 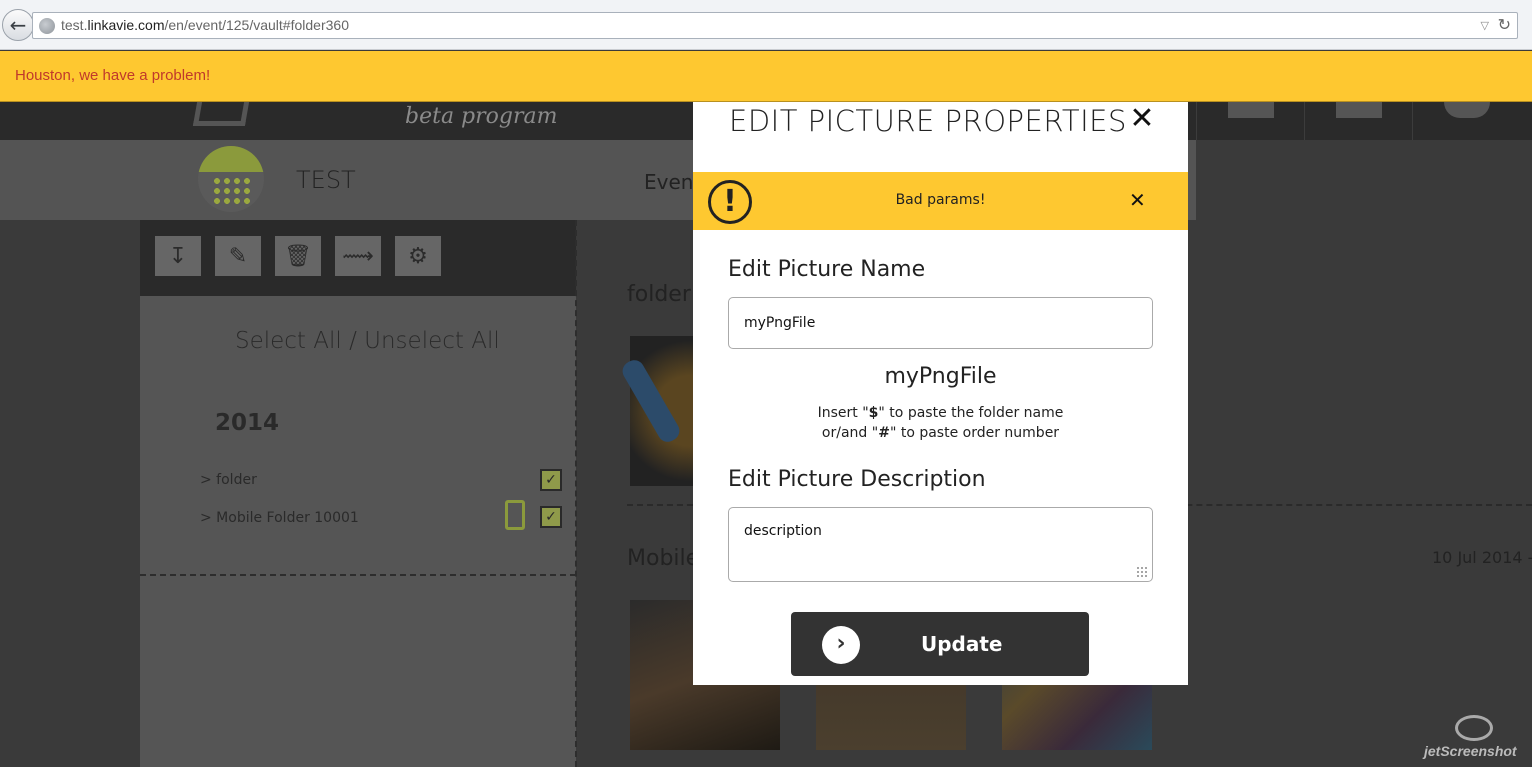 I want to click on globe-icon, so click(x=47, y=26).